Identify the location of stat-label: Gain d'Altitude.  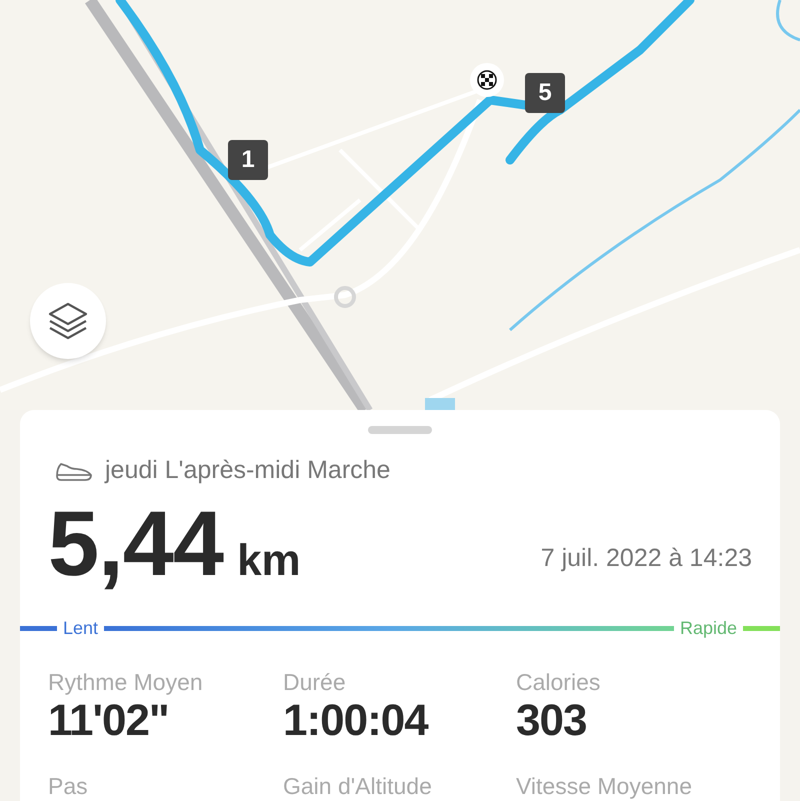
(358, 786).